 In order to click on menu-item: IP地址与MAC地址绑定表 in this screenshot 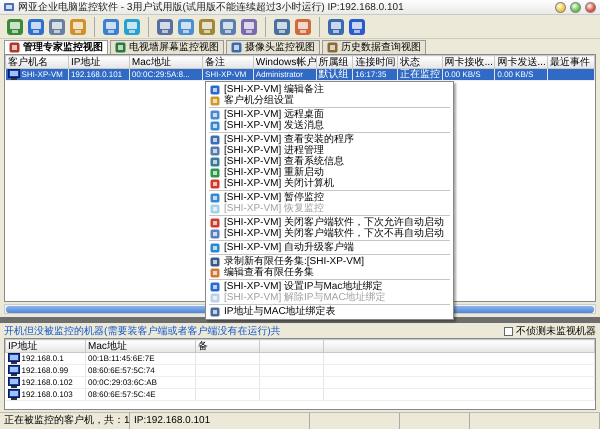, I will do `click(329, 311)`.